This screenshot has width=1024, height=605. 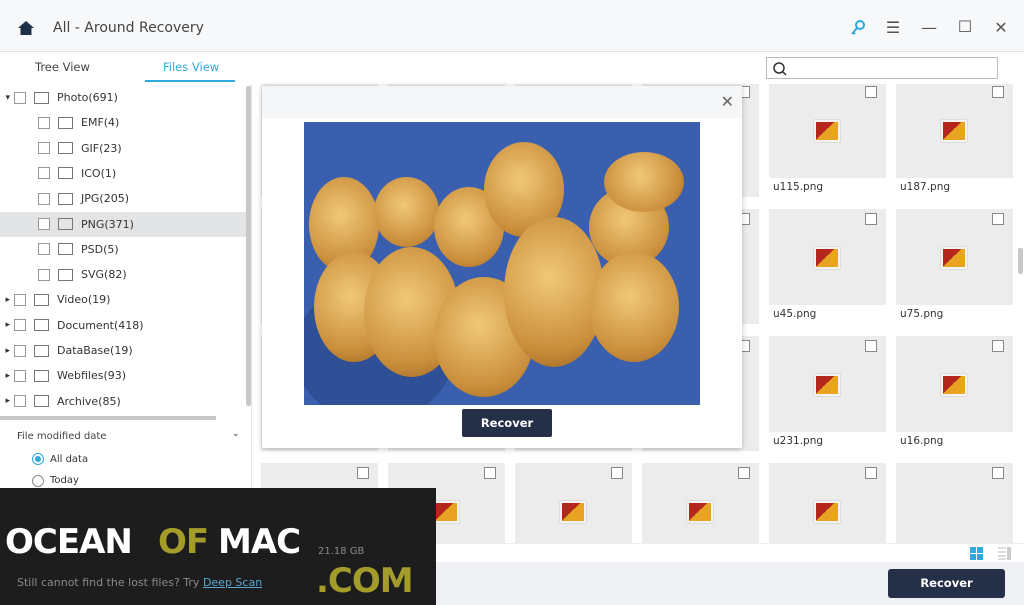 I want to click on tree-item: JPG(205), so click(x=123, y=198).